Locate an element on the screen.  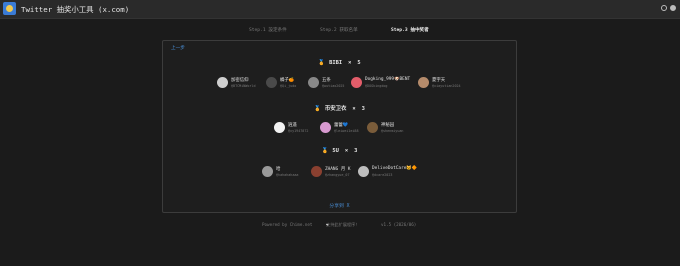
winner-handle: @xy1947872 is located at coordinates (298, 131).